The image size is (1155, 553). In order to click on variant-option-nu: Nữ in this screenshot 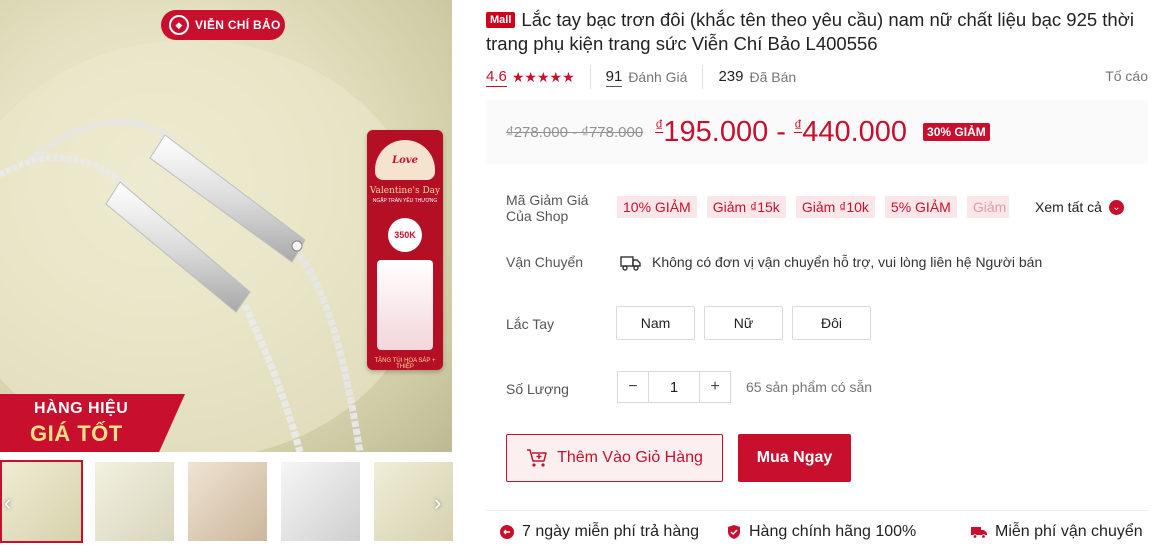, I will do `click(743, 323)`.